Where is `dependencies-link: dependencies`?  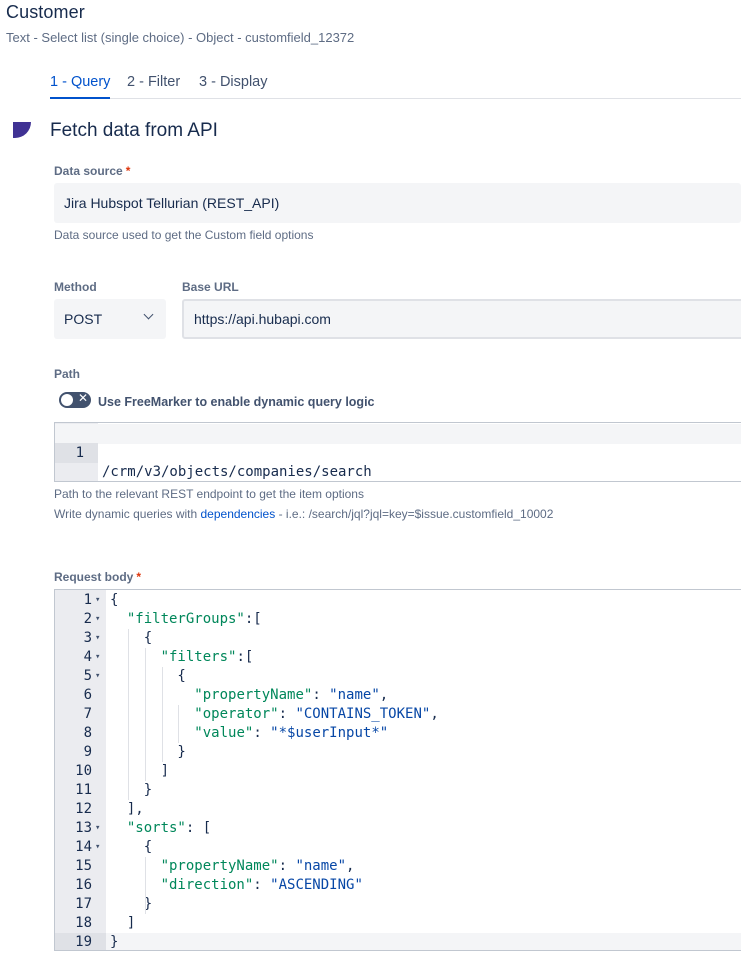 dependencies-link: dependencies is located at coordinates (238, 514).